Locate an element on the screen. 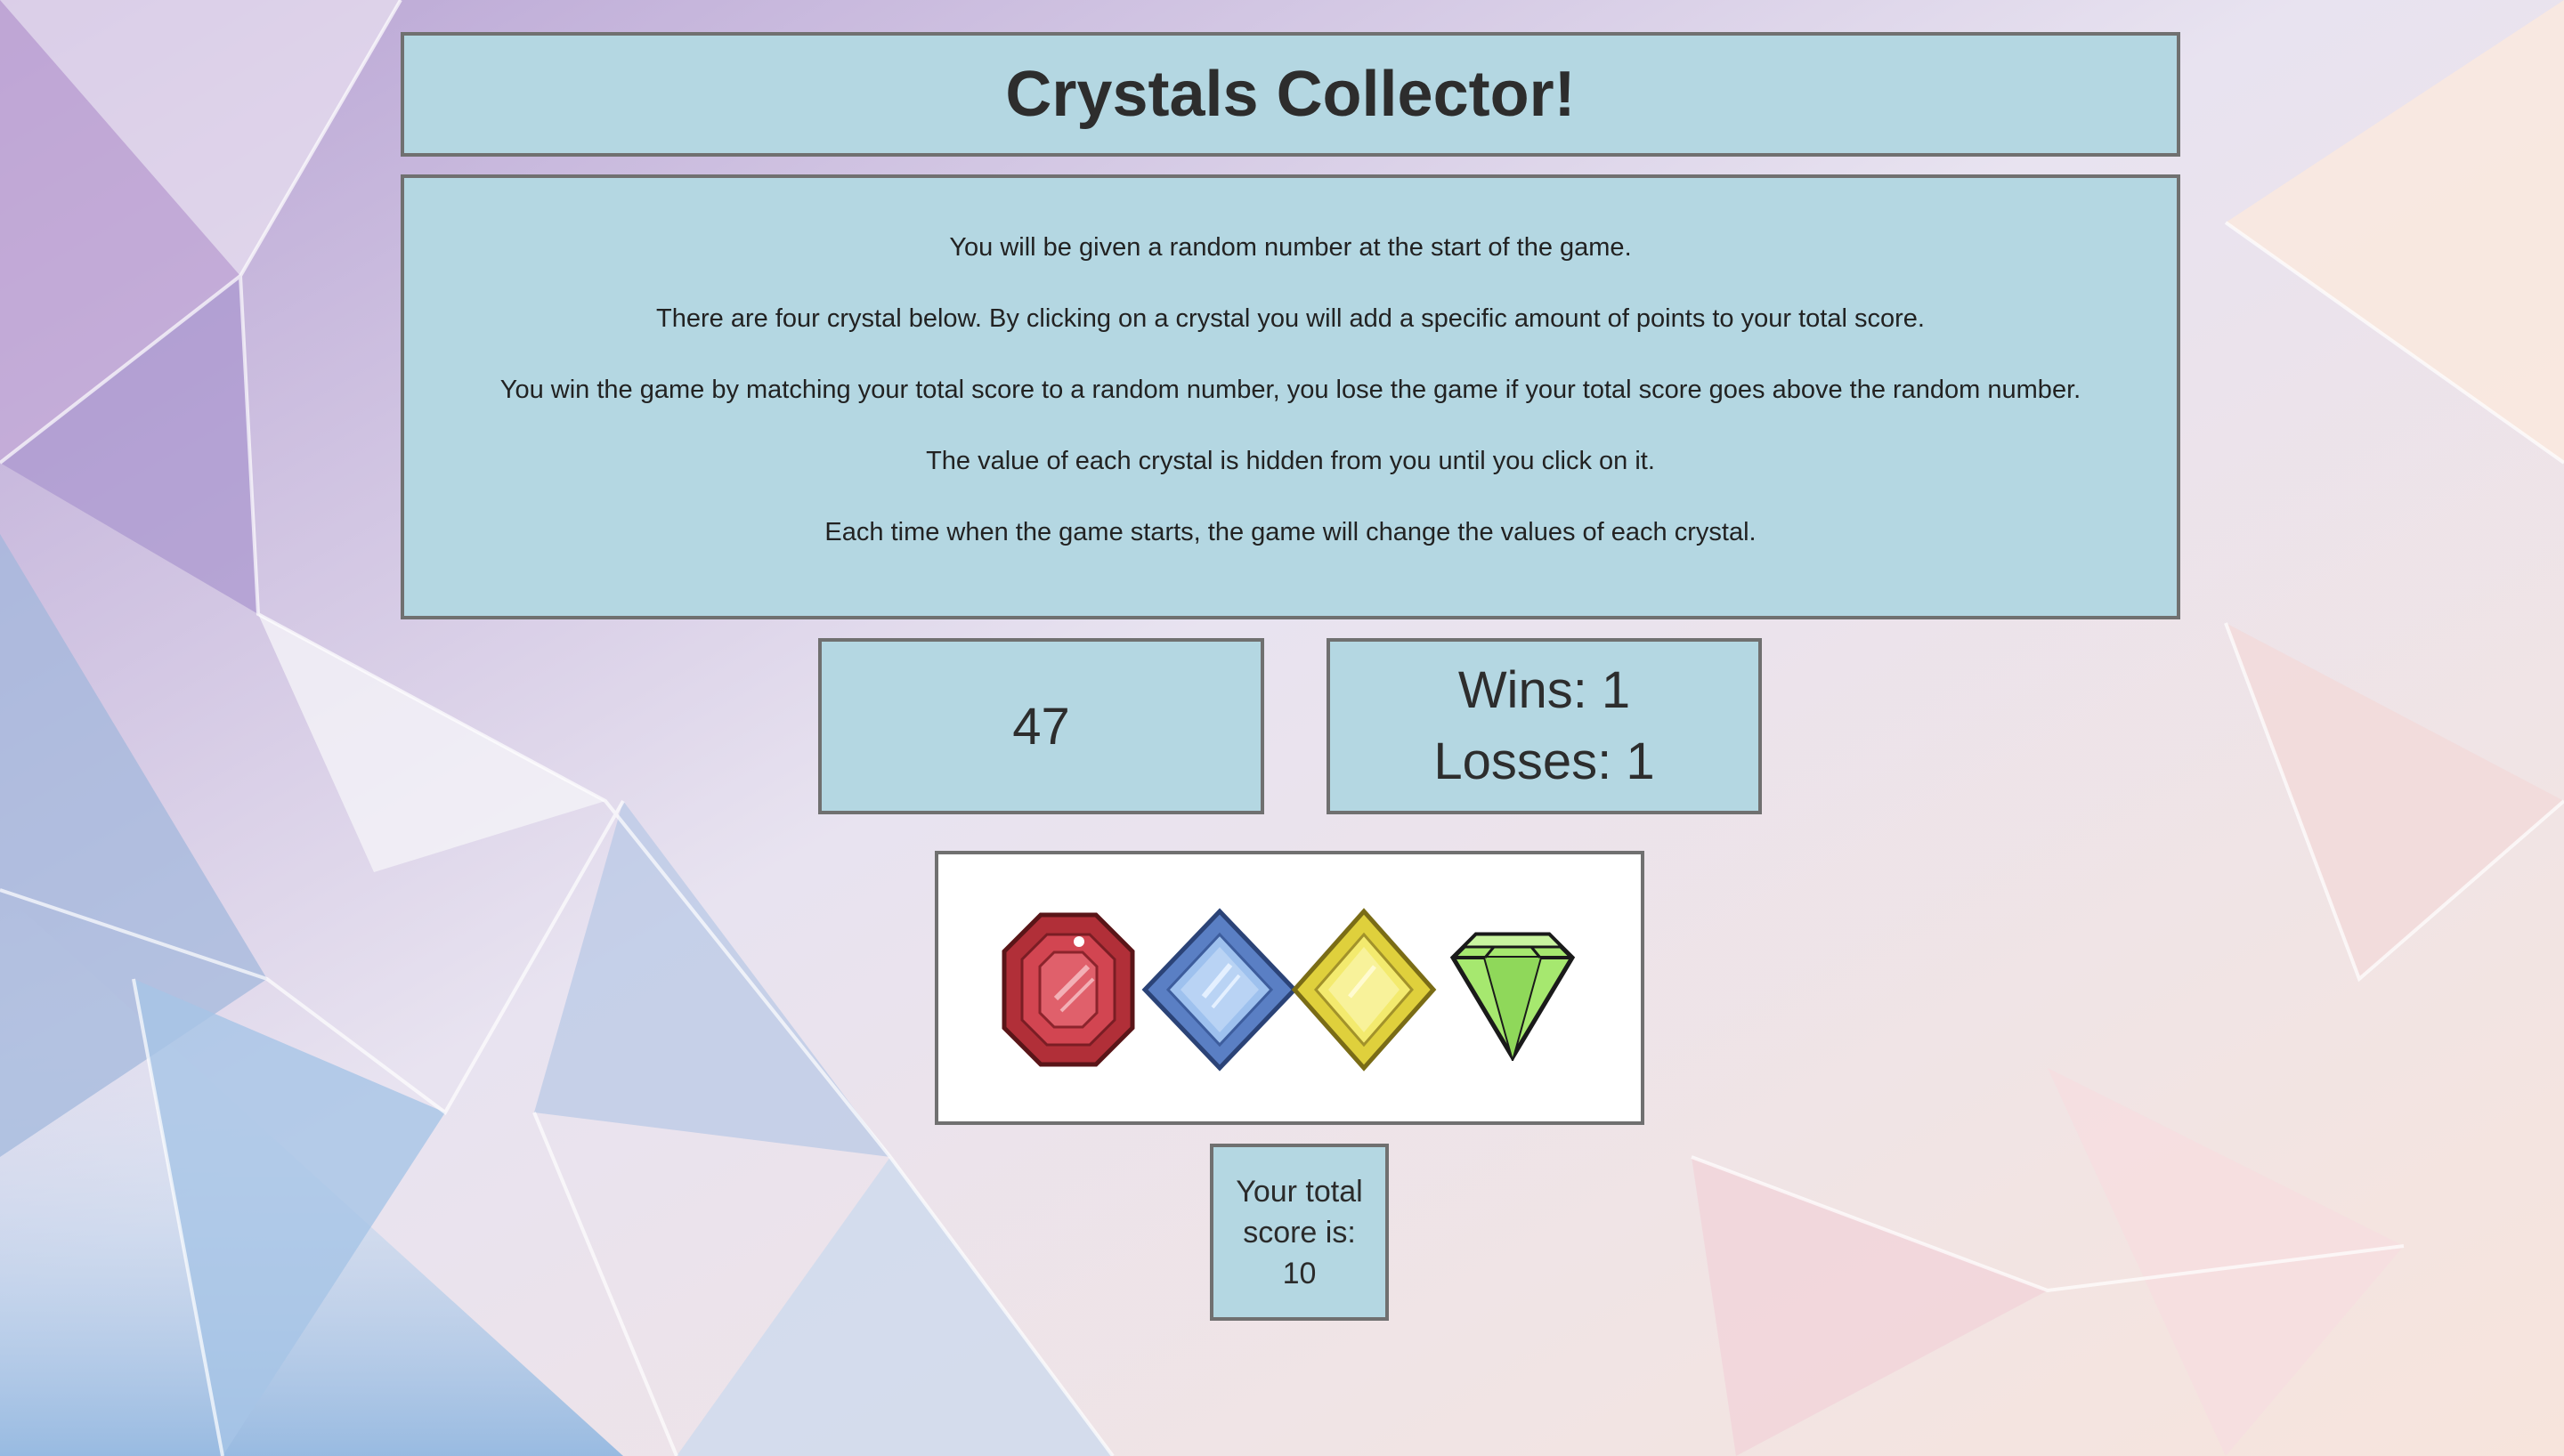 Image resolution: width=2564 pixels, height=1456 pixels. crystal-panel is located at coordinates (1289, 988).